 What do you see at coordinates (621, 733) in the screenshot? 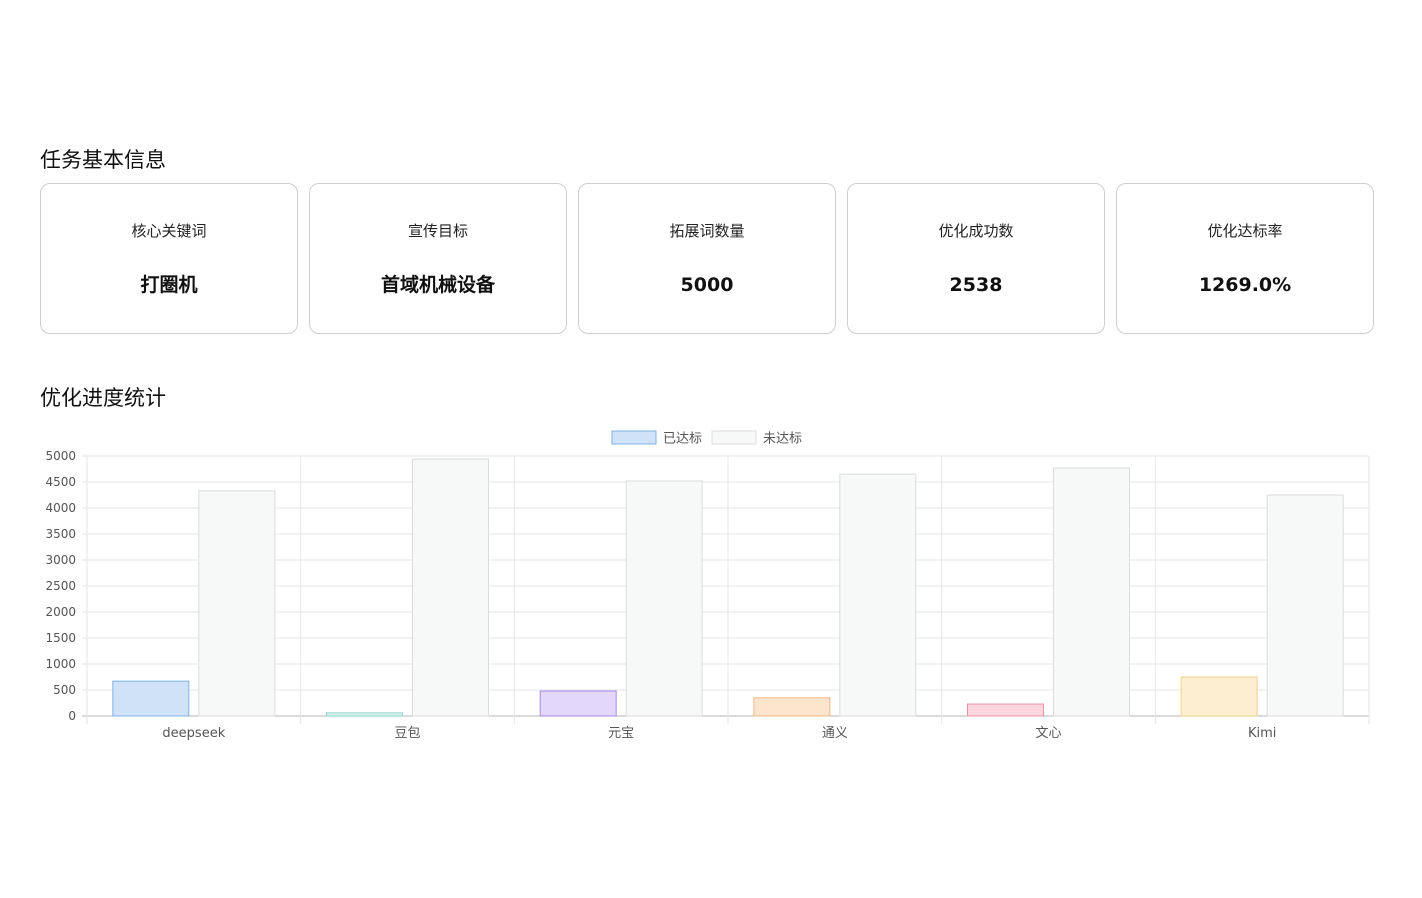
I see `x-tick-label: 元宝` at bounding box center [621, 733].